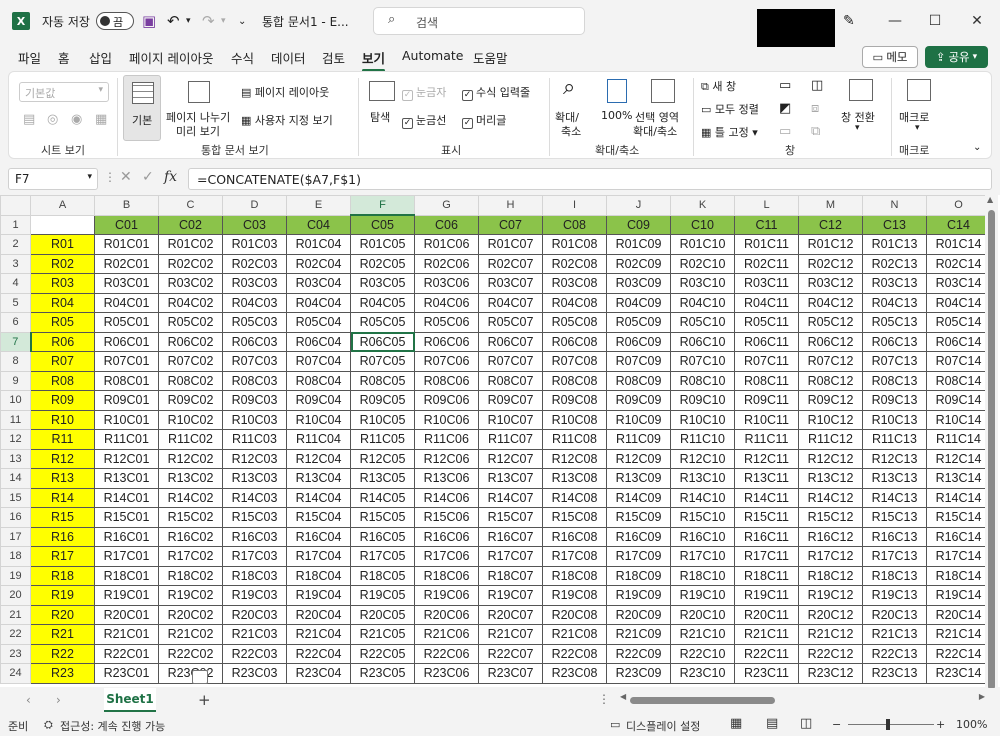 The width and height of the screenshot is (1000, 736). I want to click on data-cell: R02C01, so click(126, 263).